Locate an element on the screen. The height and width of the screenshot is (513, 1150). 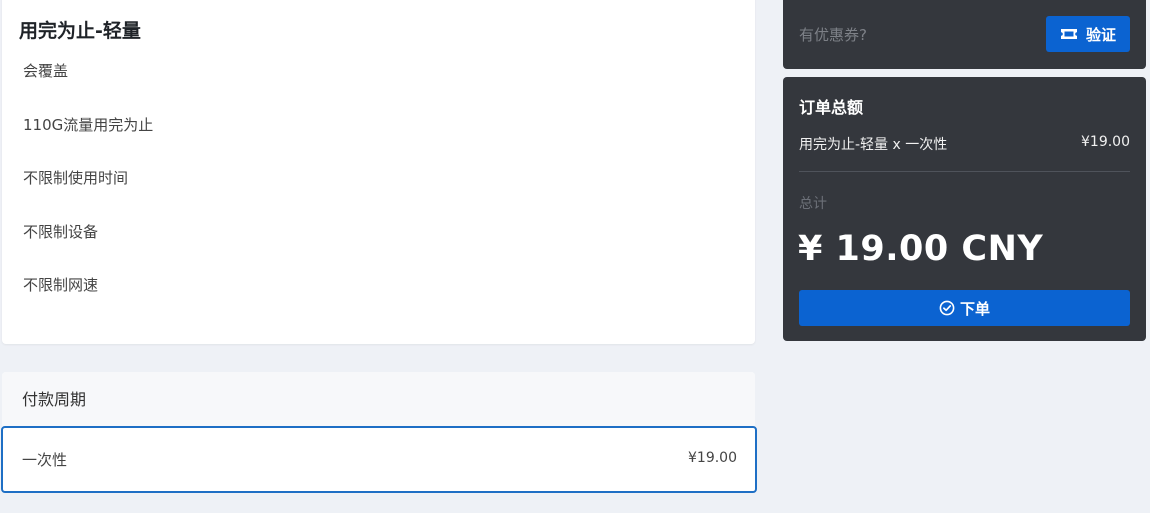
feature-item: 不限制设备 is located at coordinates (61, 231).